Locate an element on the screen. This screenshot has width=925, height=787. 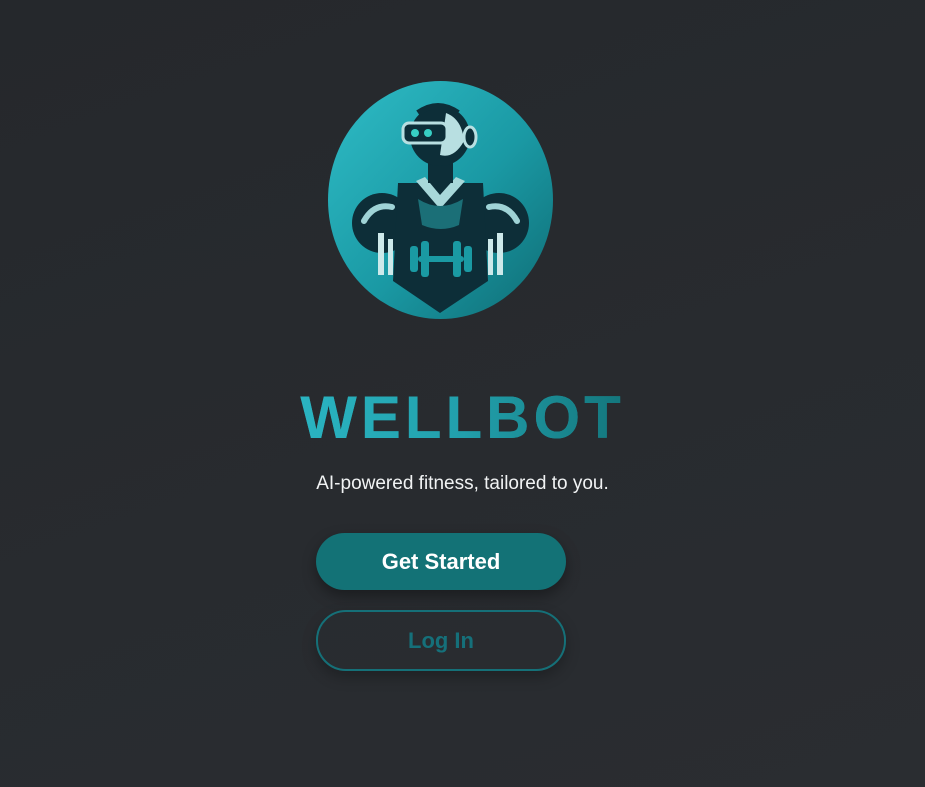
app-tagline: AI-powered fitness, tailored to you. is located at coordinates (462, 483).